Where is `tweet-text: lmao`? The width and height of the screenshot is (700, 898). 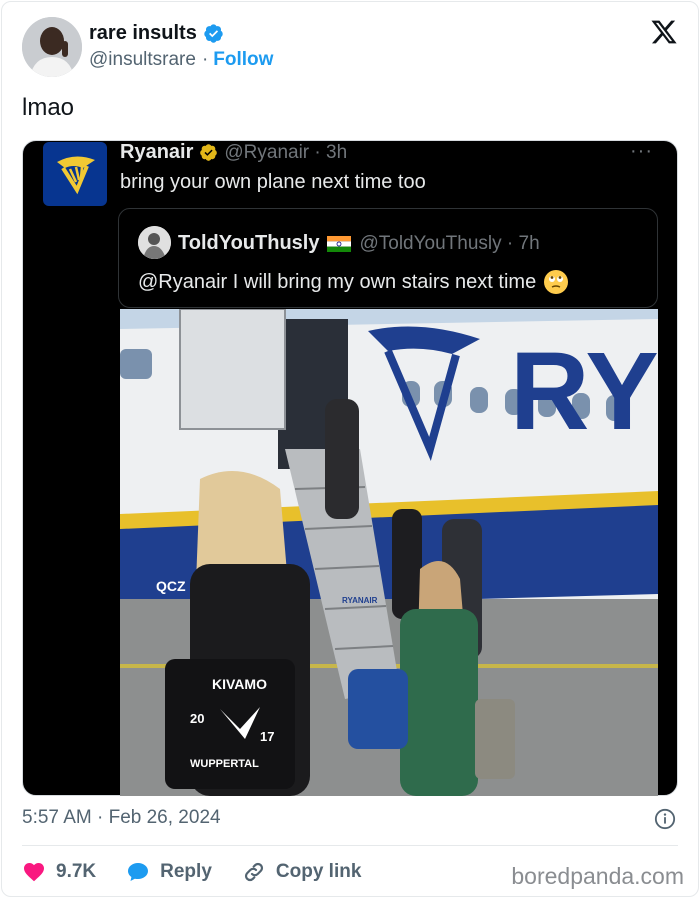
tweet-text: lmao is located at coordinates (48, 107).